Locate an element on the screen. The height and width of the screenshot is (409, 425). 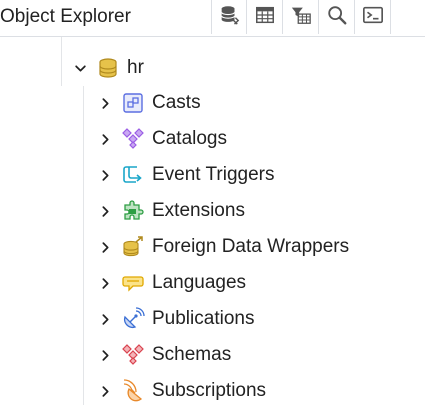
tree-node-languages: Languages is located at coordinates (171, 283).